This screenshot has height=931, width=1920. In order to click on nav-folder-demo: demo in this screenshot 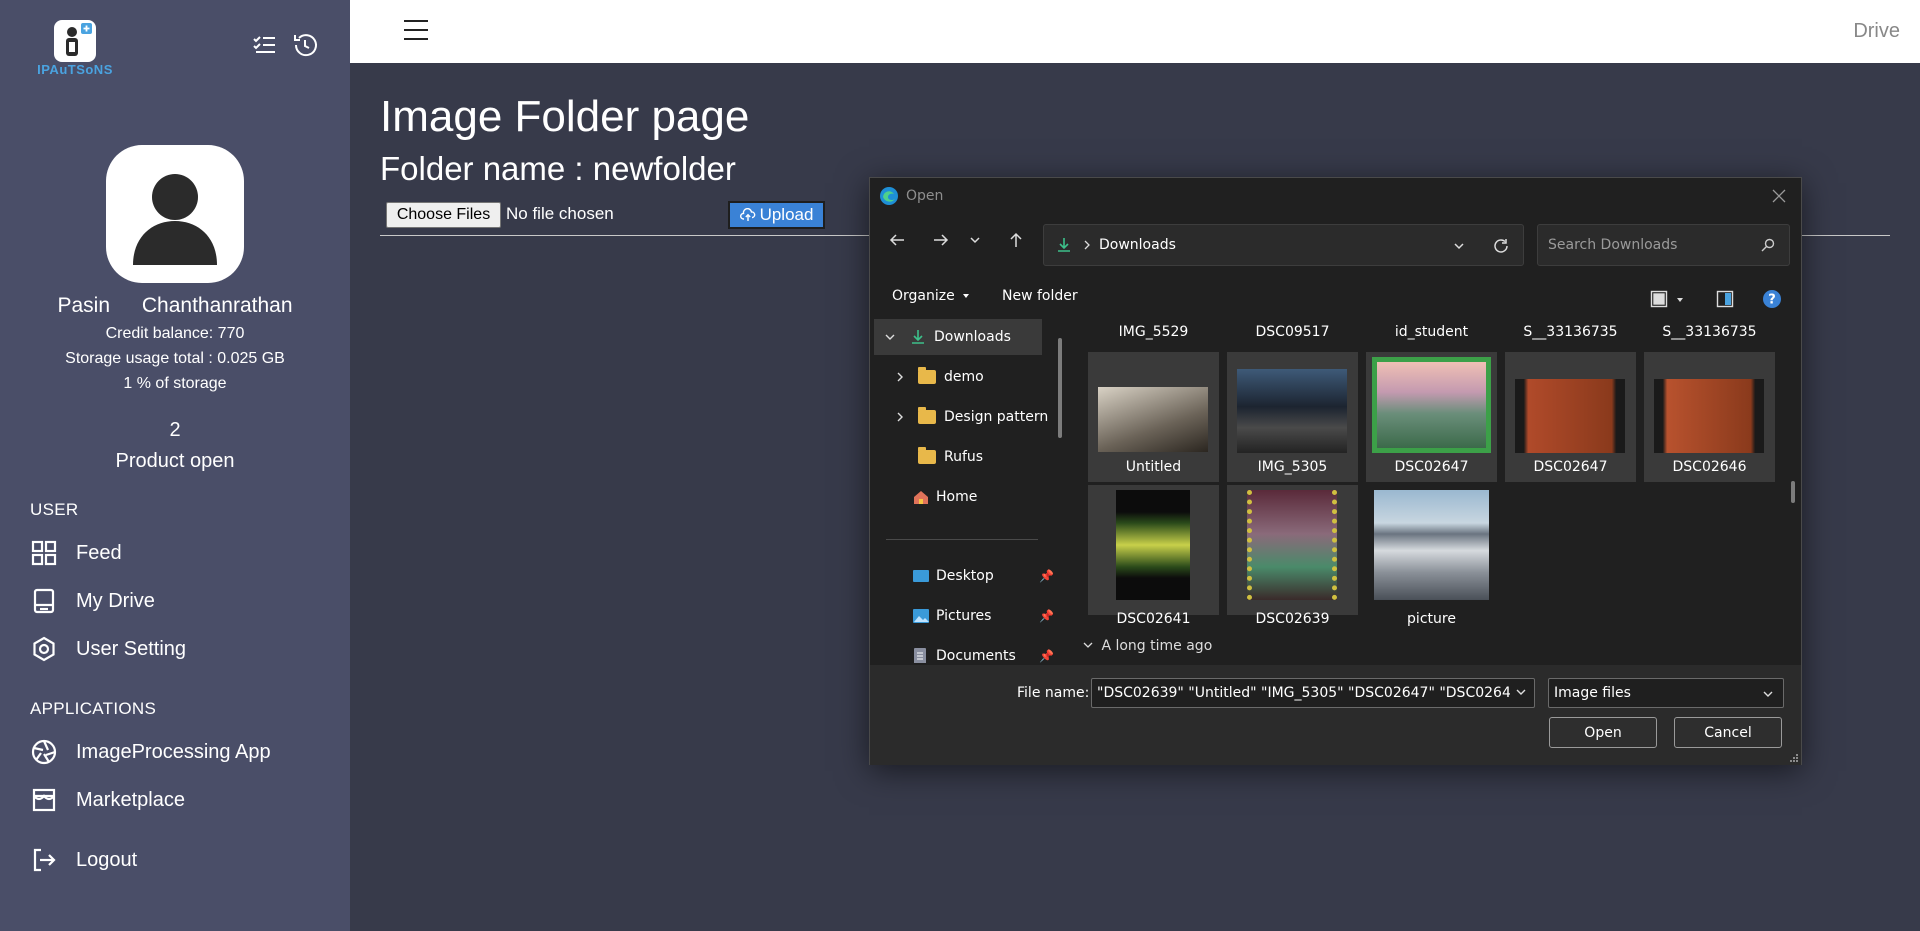, I will do `click(976, 377)`.